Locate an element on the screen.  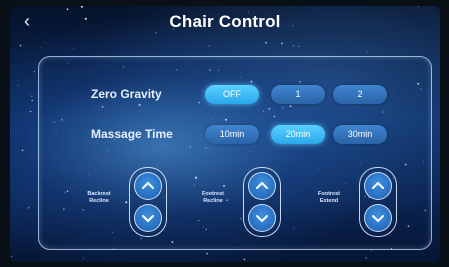
backrest-recline-label-line1: Backrest is located at coordinates (99, 194).